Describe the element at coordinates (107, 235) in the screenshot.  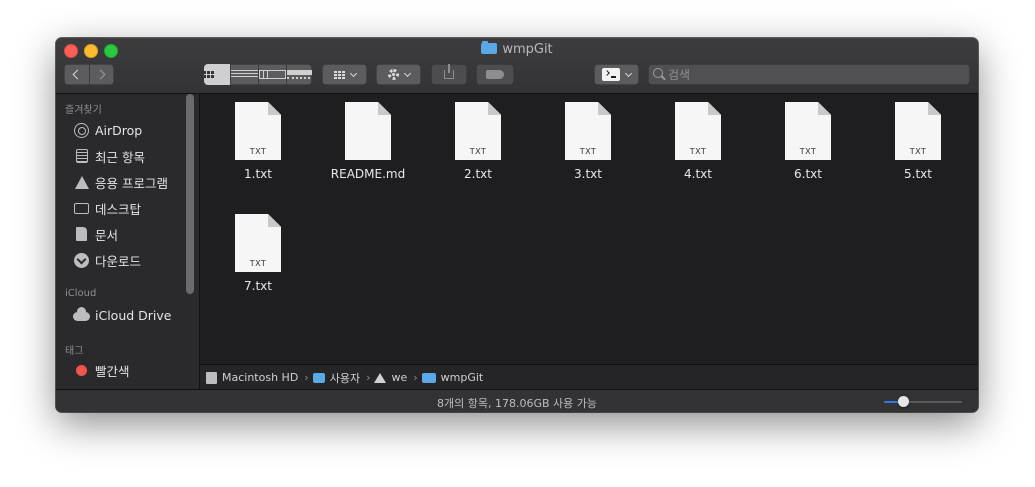
I see `sidebar-item-label: 문서` at that location.